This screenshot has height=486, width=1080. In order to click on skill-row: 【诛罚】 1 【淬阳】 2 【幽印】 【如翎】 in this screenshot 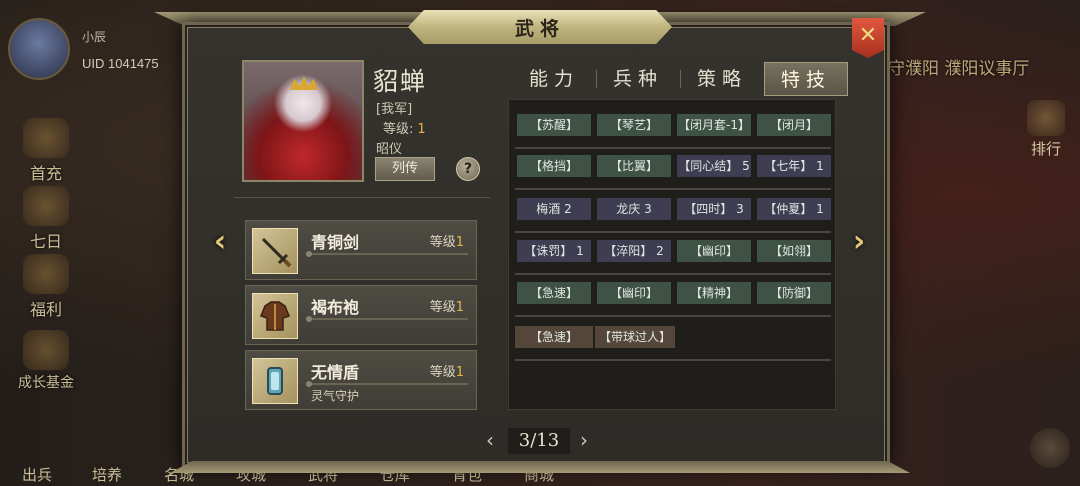, I will do `click(673, 256)`.